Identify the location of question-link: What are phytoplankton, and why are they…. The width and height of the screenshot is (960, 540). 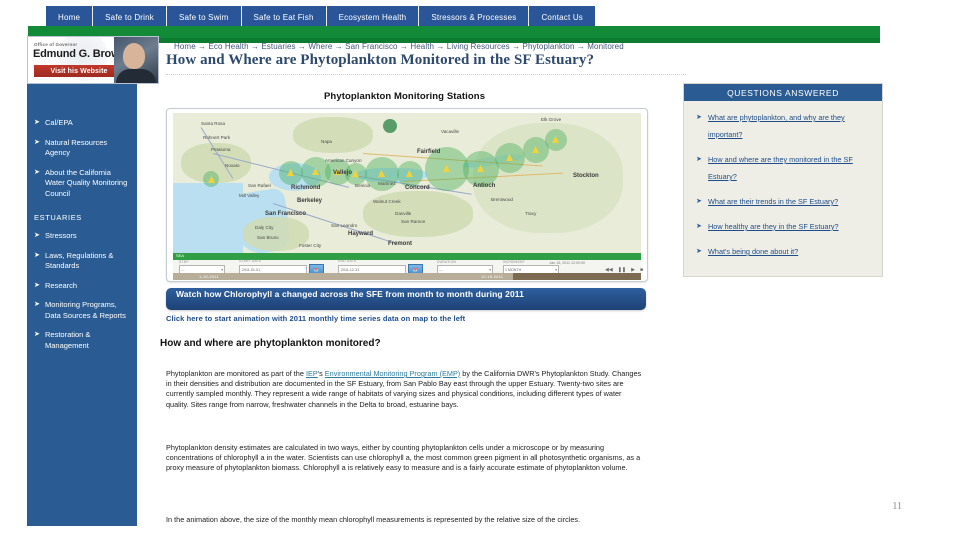
(776, 126).